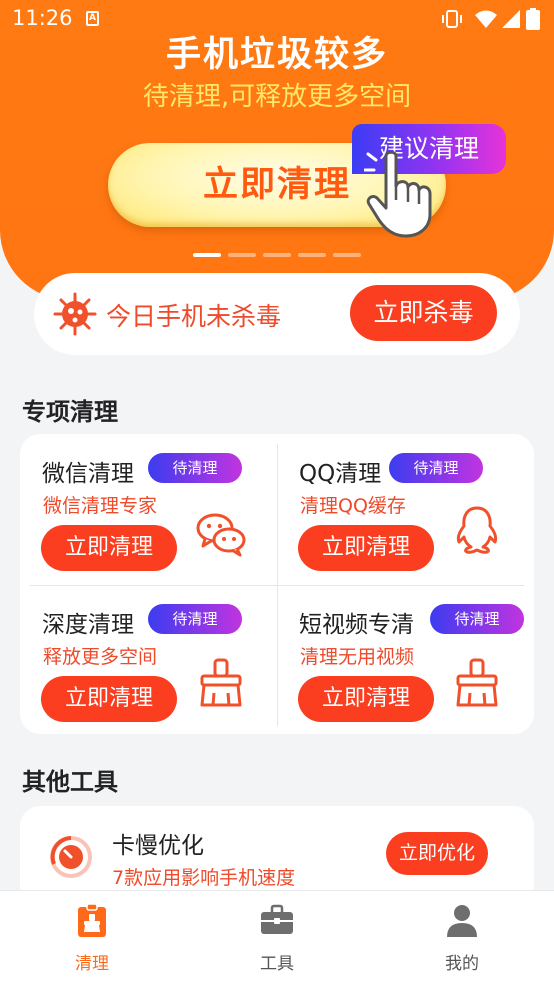 The image size is (554, 984). What do you see at coordinates (423, 313) in the screenshot?
I see `antivirus-button: 立即杀毒` at bounding box center [423, 313].